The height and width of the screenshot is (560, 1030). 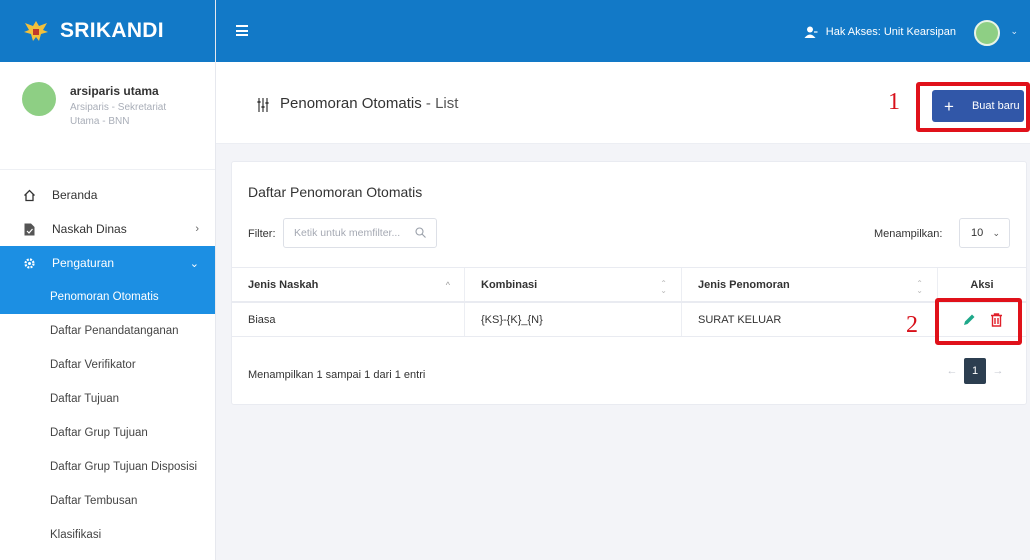 I want to click on brand-bar: SRIKANDI, so click(x=107, y=31).